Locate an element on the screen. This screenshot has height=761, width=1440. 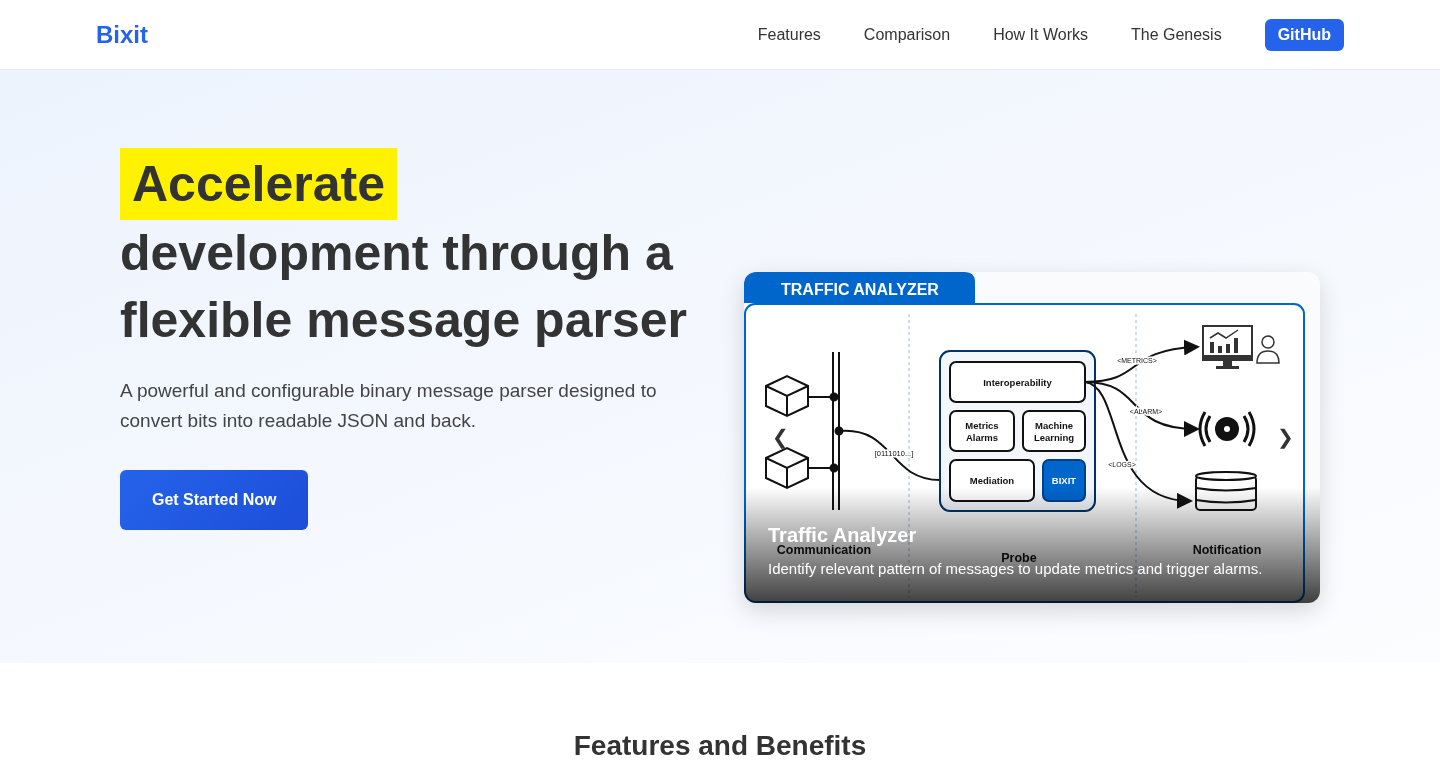
cube-icon is located at coordinates (787, 396).